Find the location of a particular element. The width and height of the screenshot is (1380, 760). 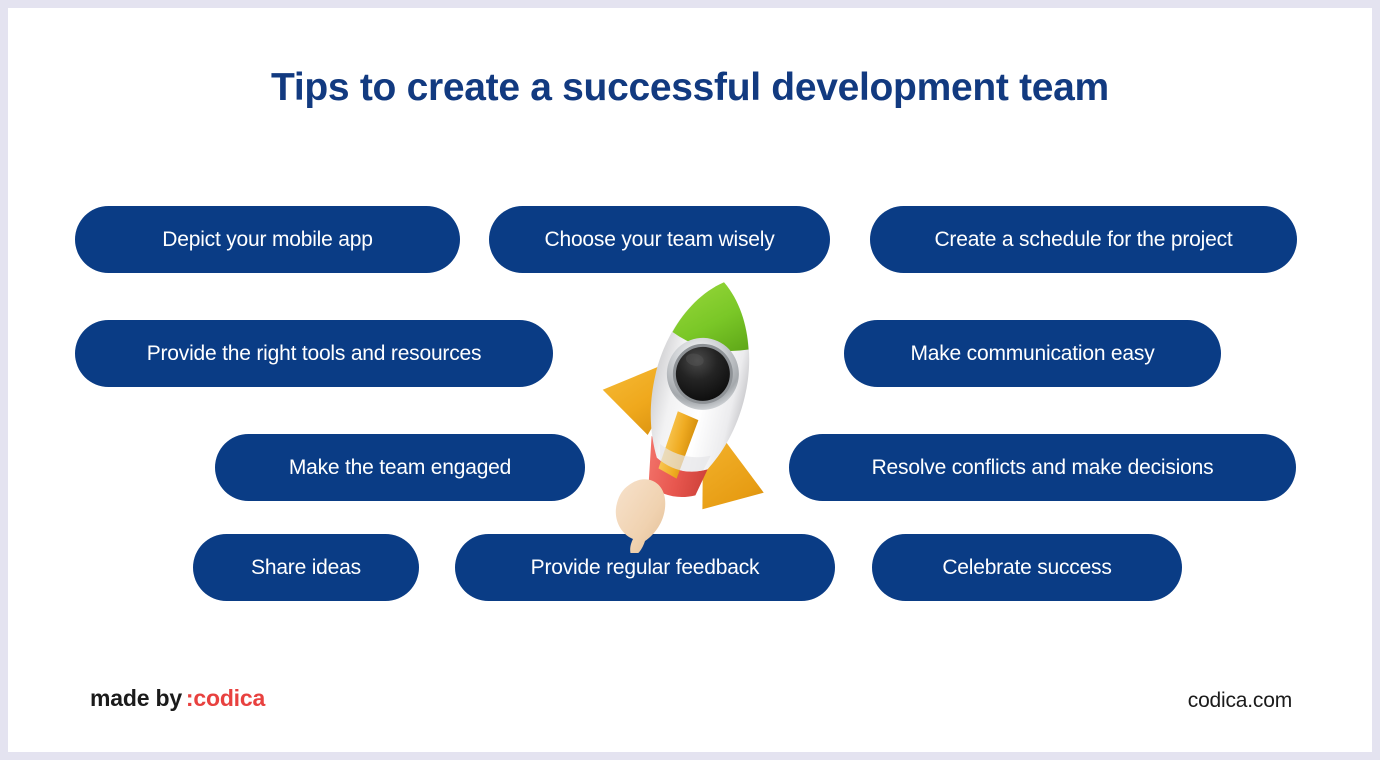

tip-pill-label: Share ideas is located at coordinates (306, 567).